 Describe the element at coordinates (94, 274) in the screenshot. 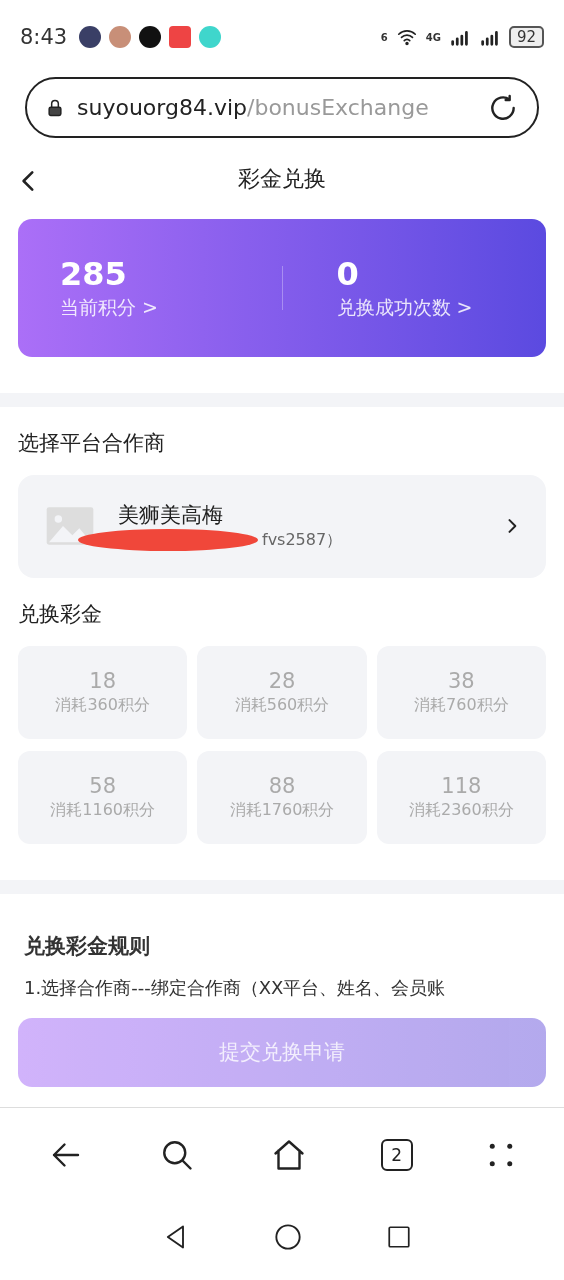

I see `stat-value: 285` at that location.